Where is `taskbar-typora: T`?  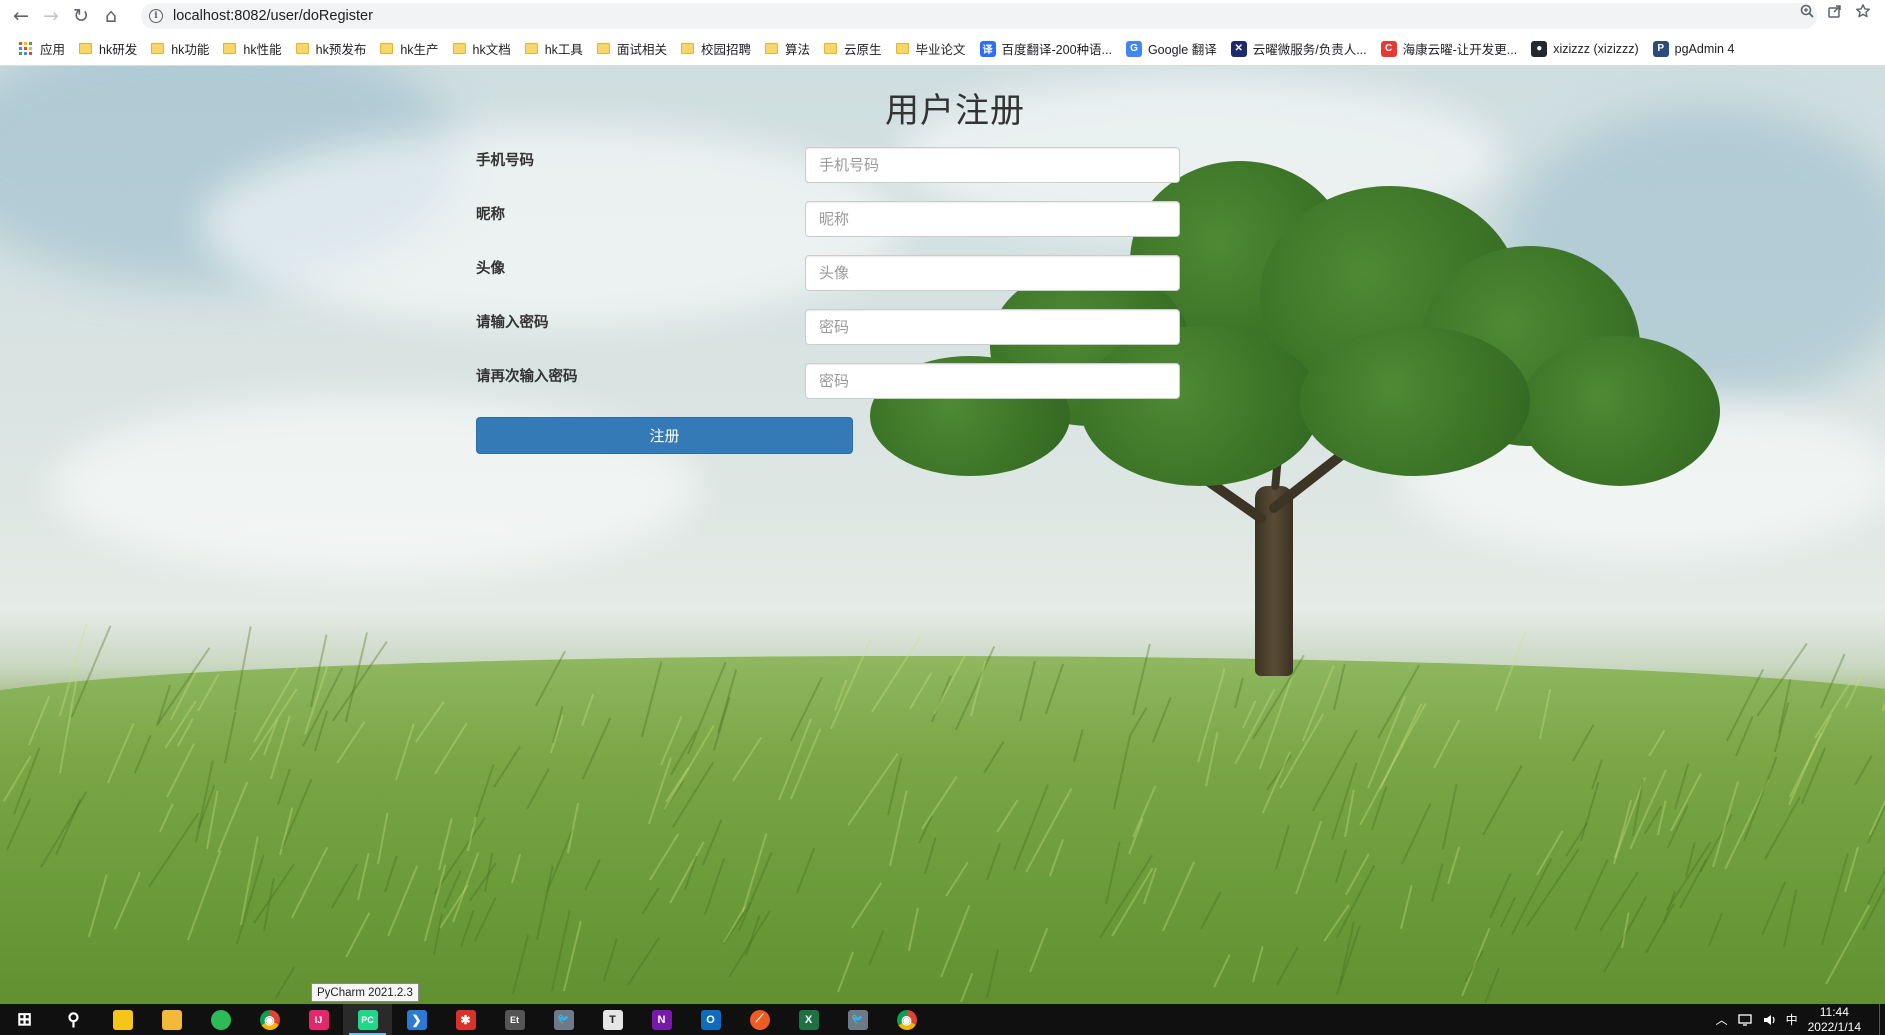
taskbar-typora: T is located at coordinates (612, 1019).